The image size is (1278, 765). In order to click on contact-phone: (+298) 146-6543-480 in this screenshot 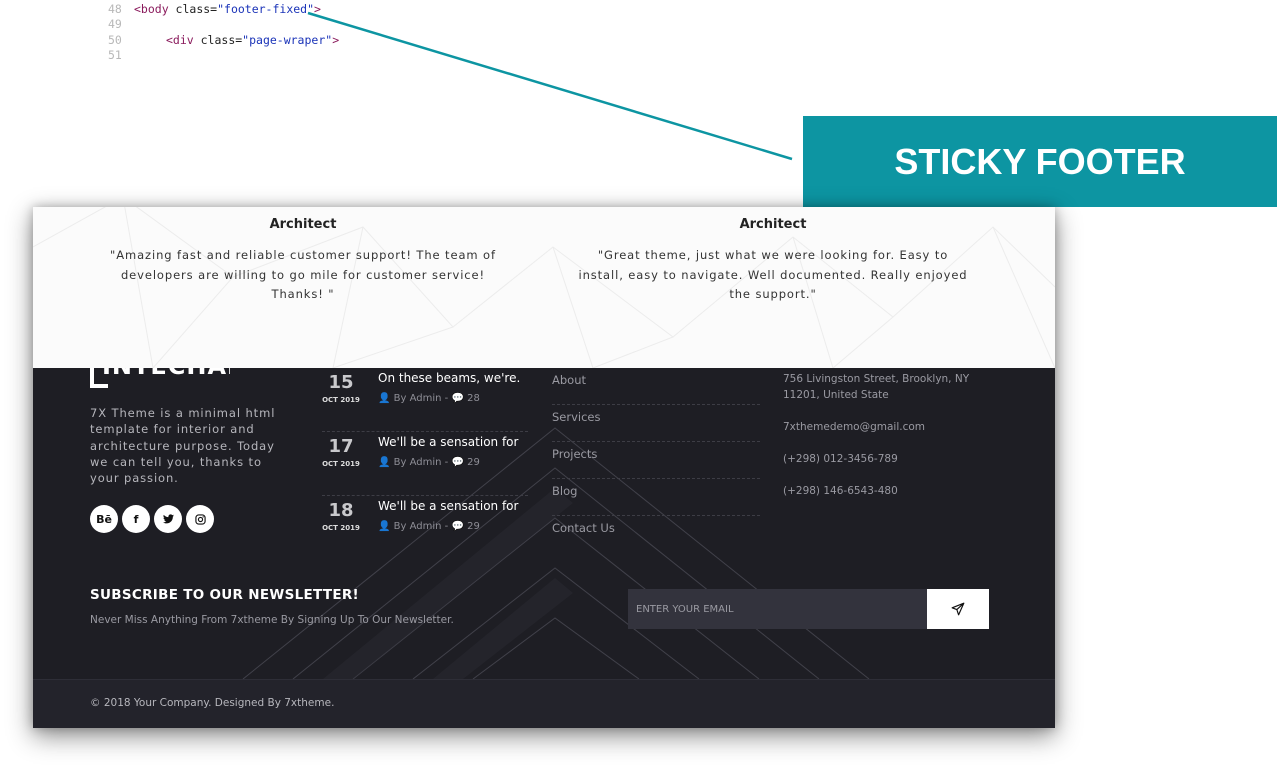, I will do `click(890, 491)`.